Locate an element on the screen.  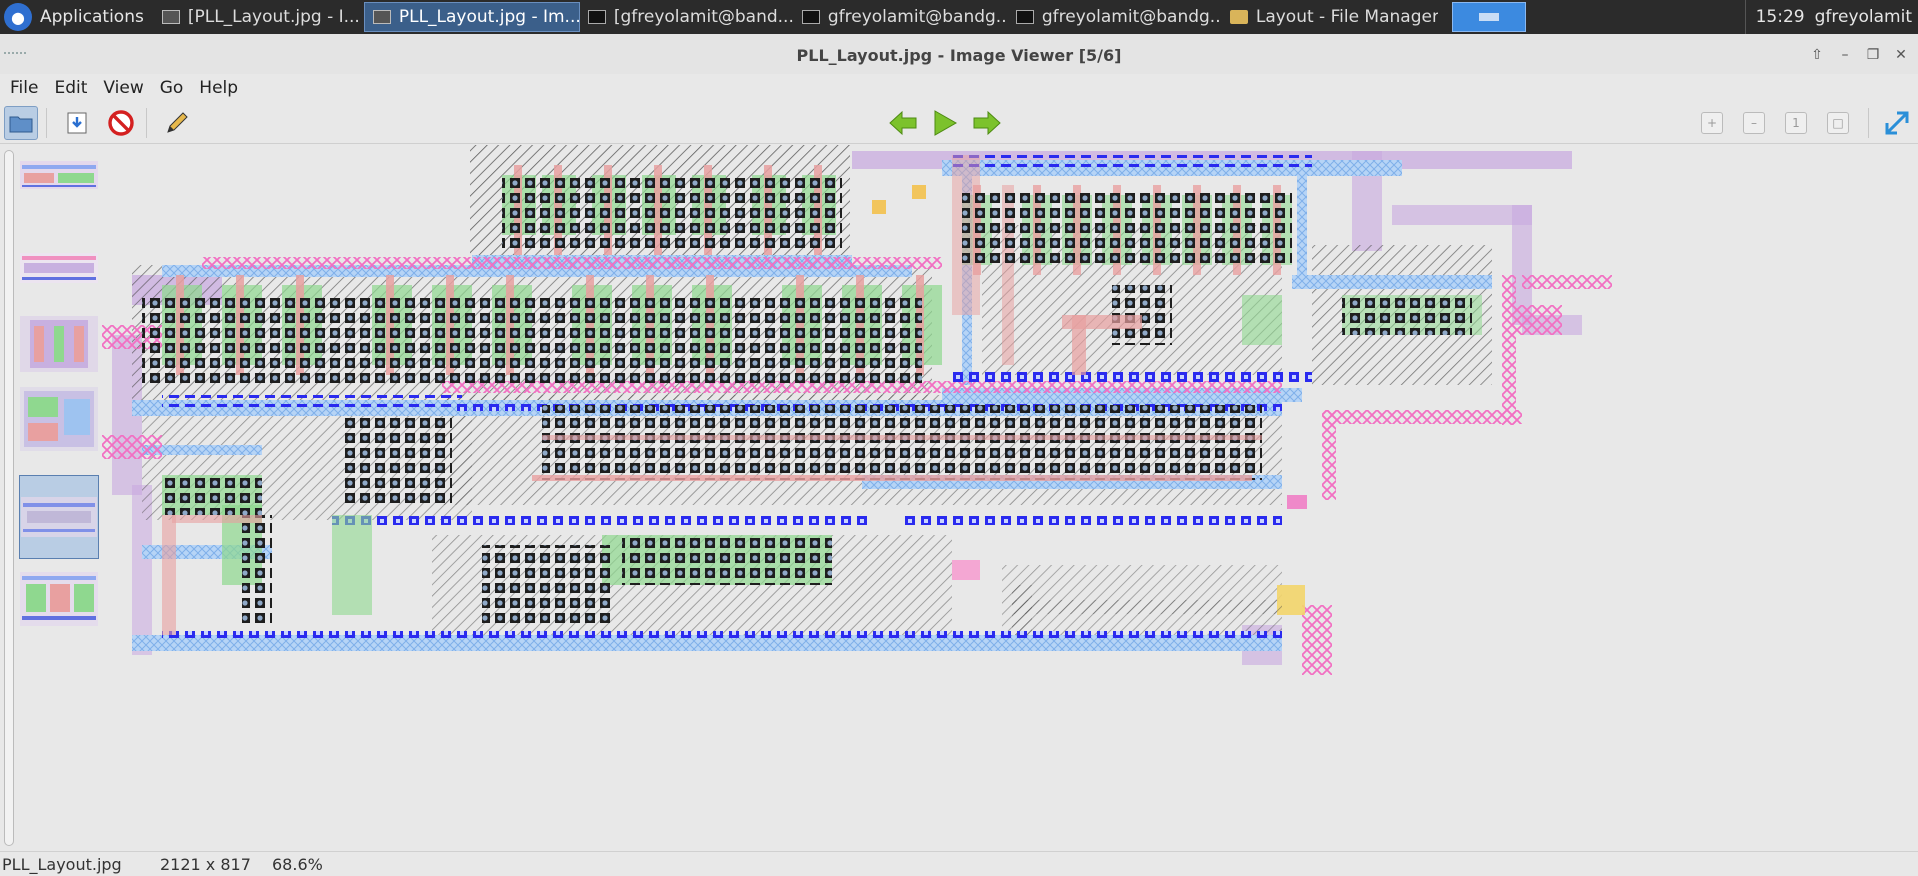
save-button is located at coordinates (77, 123).